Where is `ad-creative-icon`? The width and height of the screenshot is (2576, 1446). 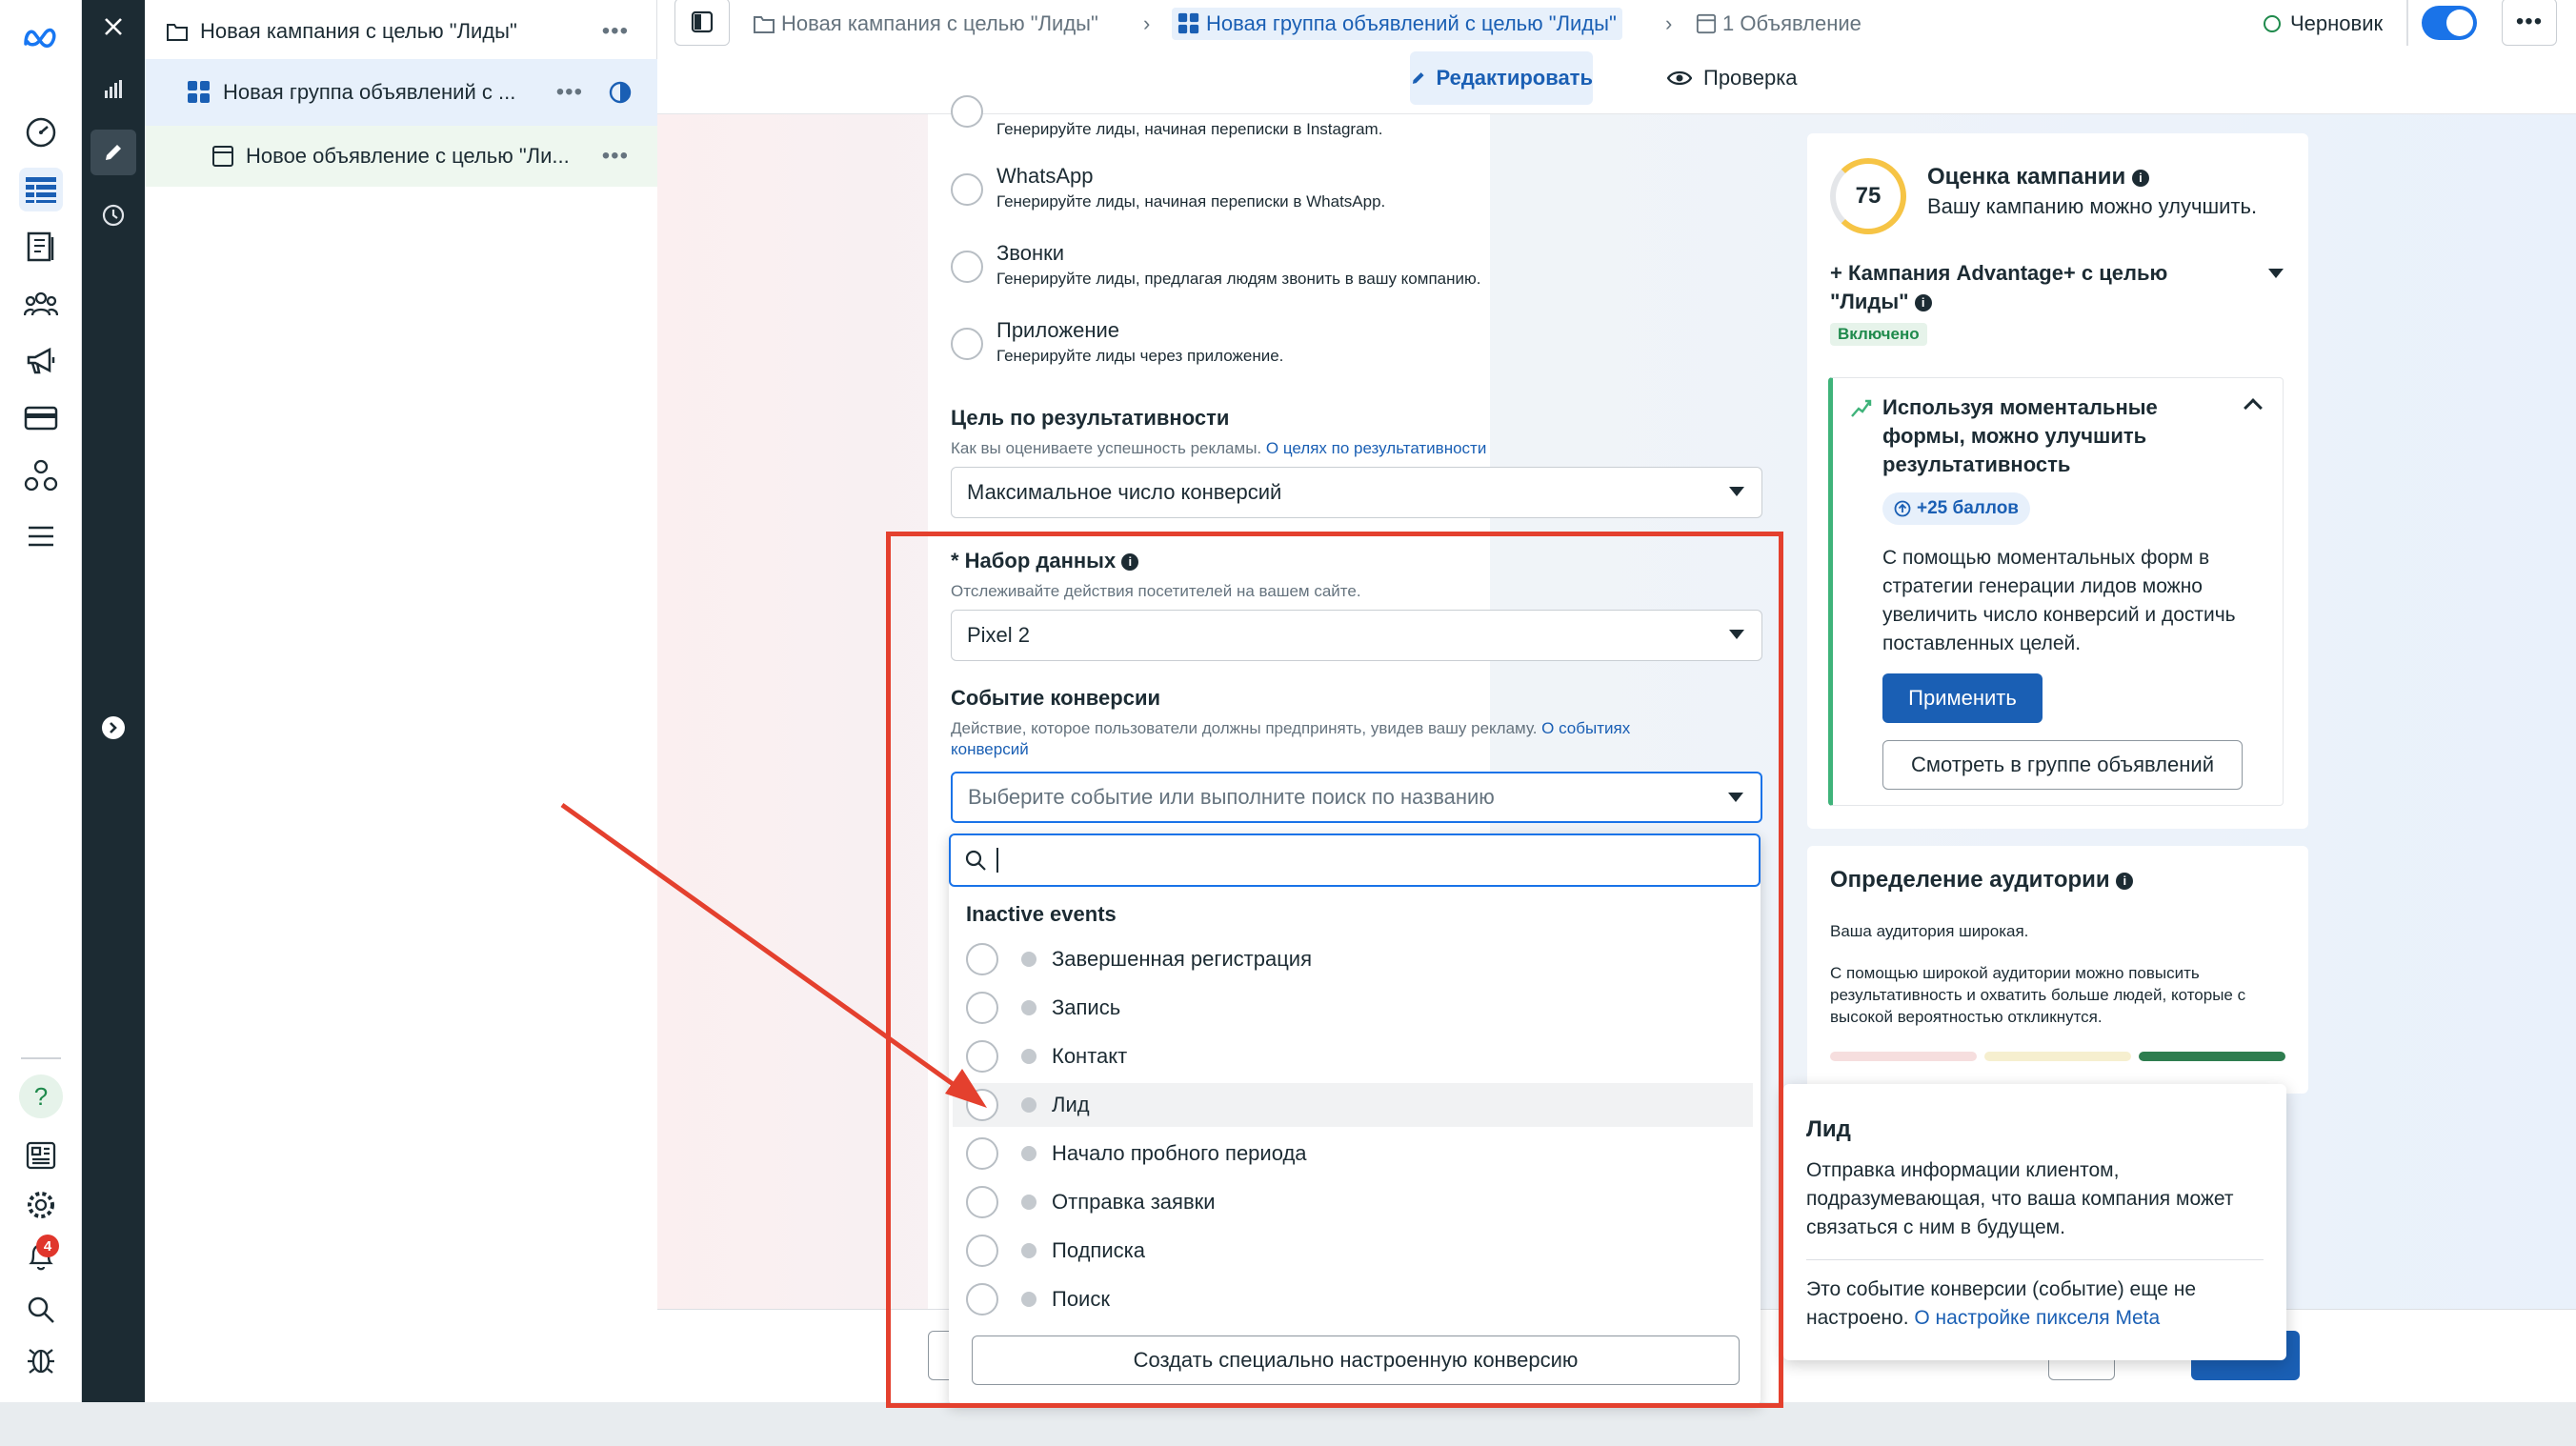
ad-creative-icon is located at coordinates (223, 156).